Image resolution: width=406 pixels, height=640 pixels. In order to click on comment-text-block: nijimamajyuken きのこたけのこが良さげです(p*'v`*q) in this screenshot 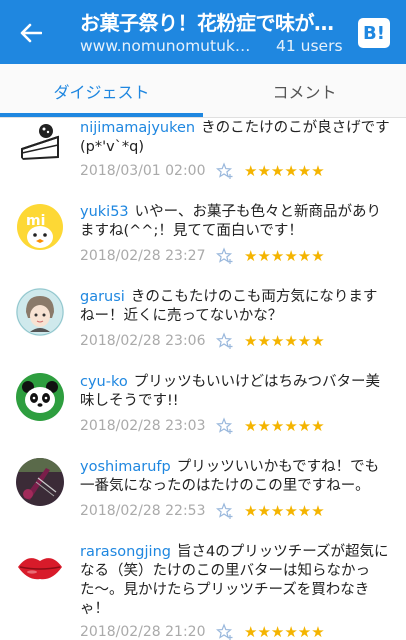, I will do `click(235, 138)`.